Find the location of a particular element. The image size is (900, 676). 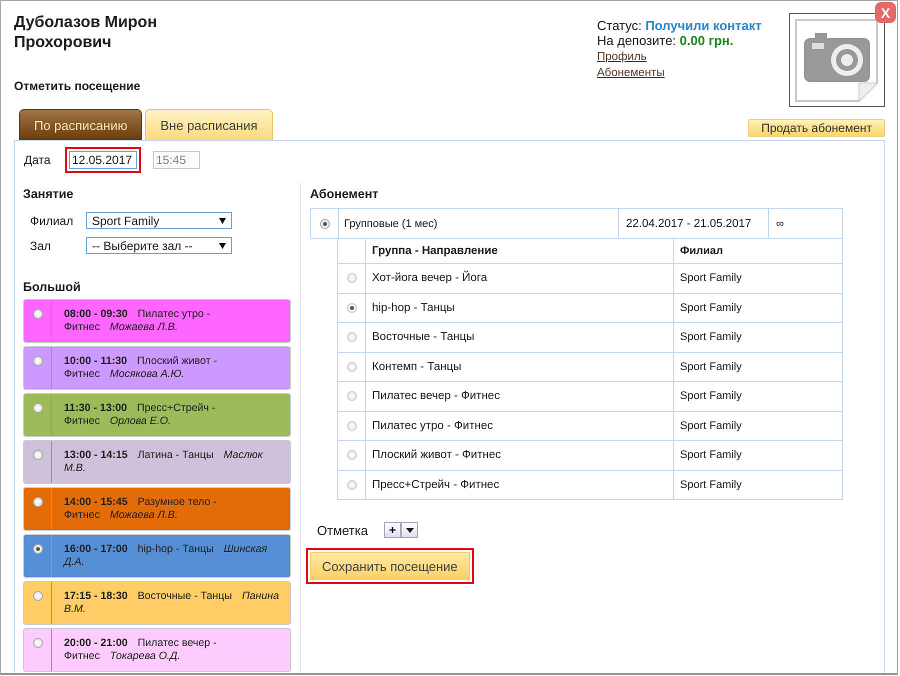

hall-heading: Большой is located at coordinates (52, 287).